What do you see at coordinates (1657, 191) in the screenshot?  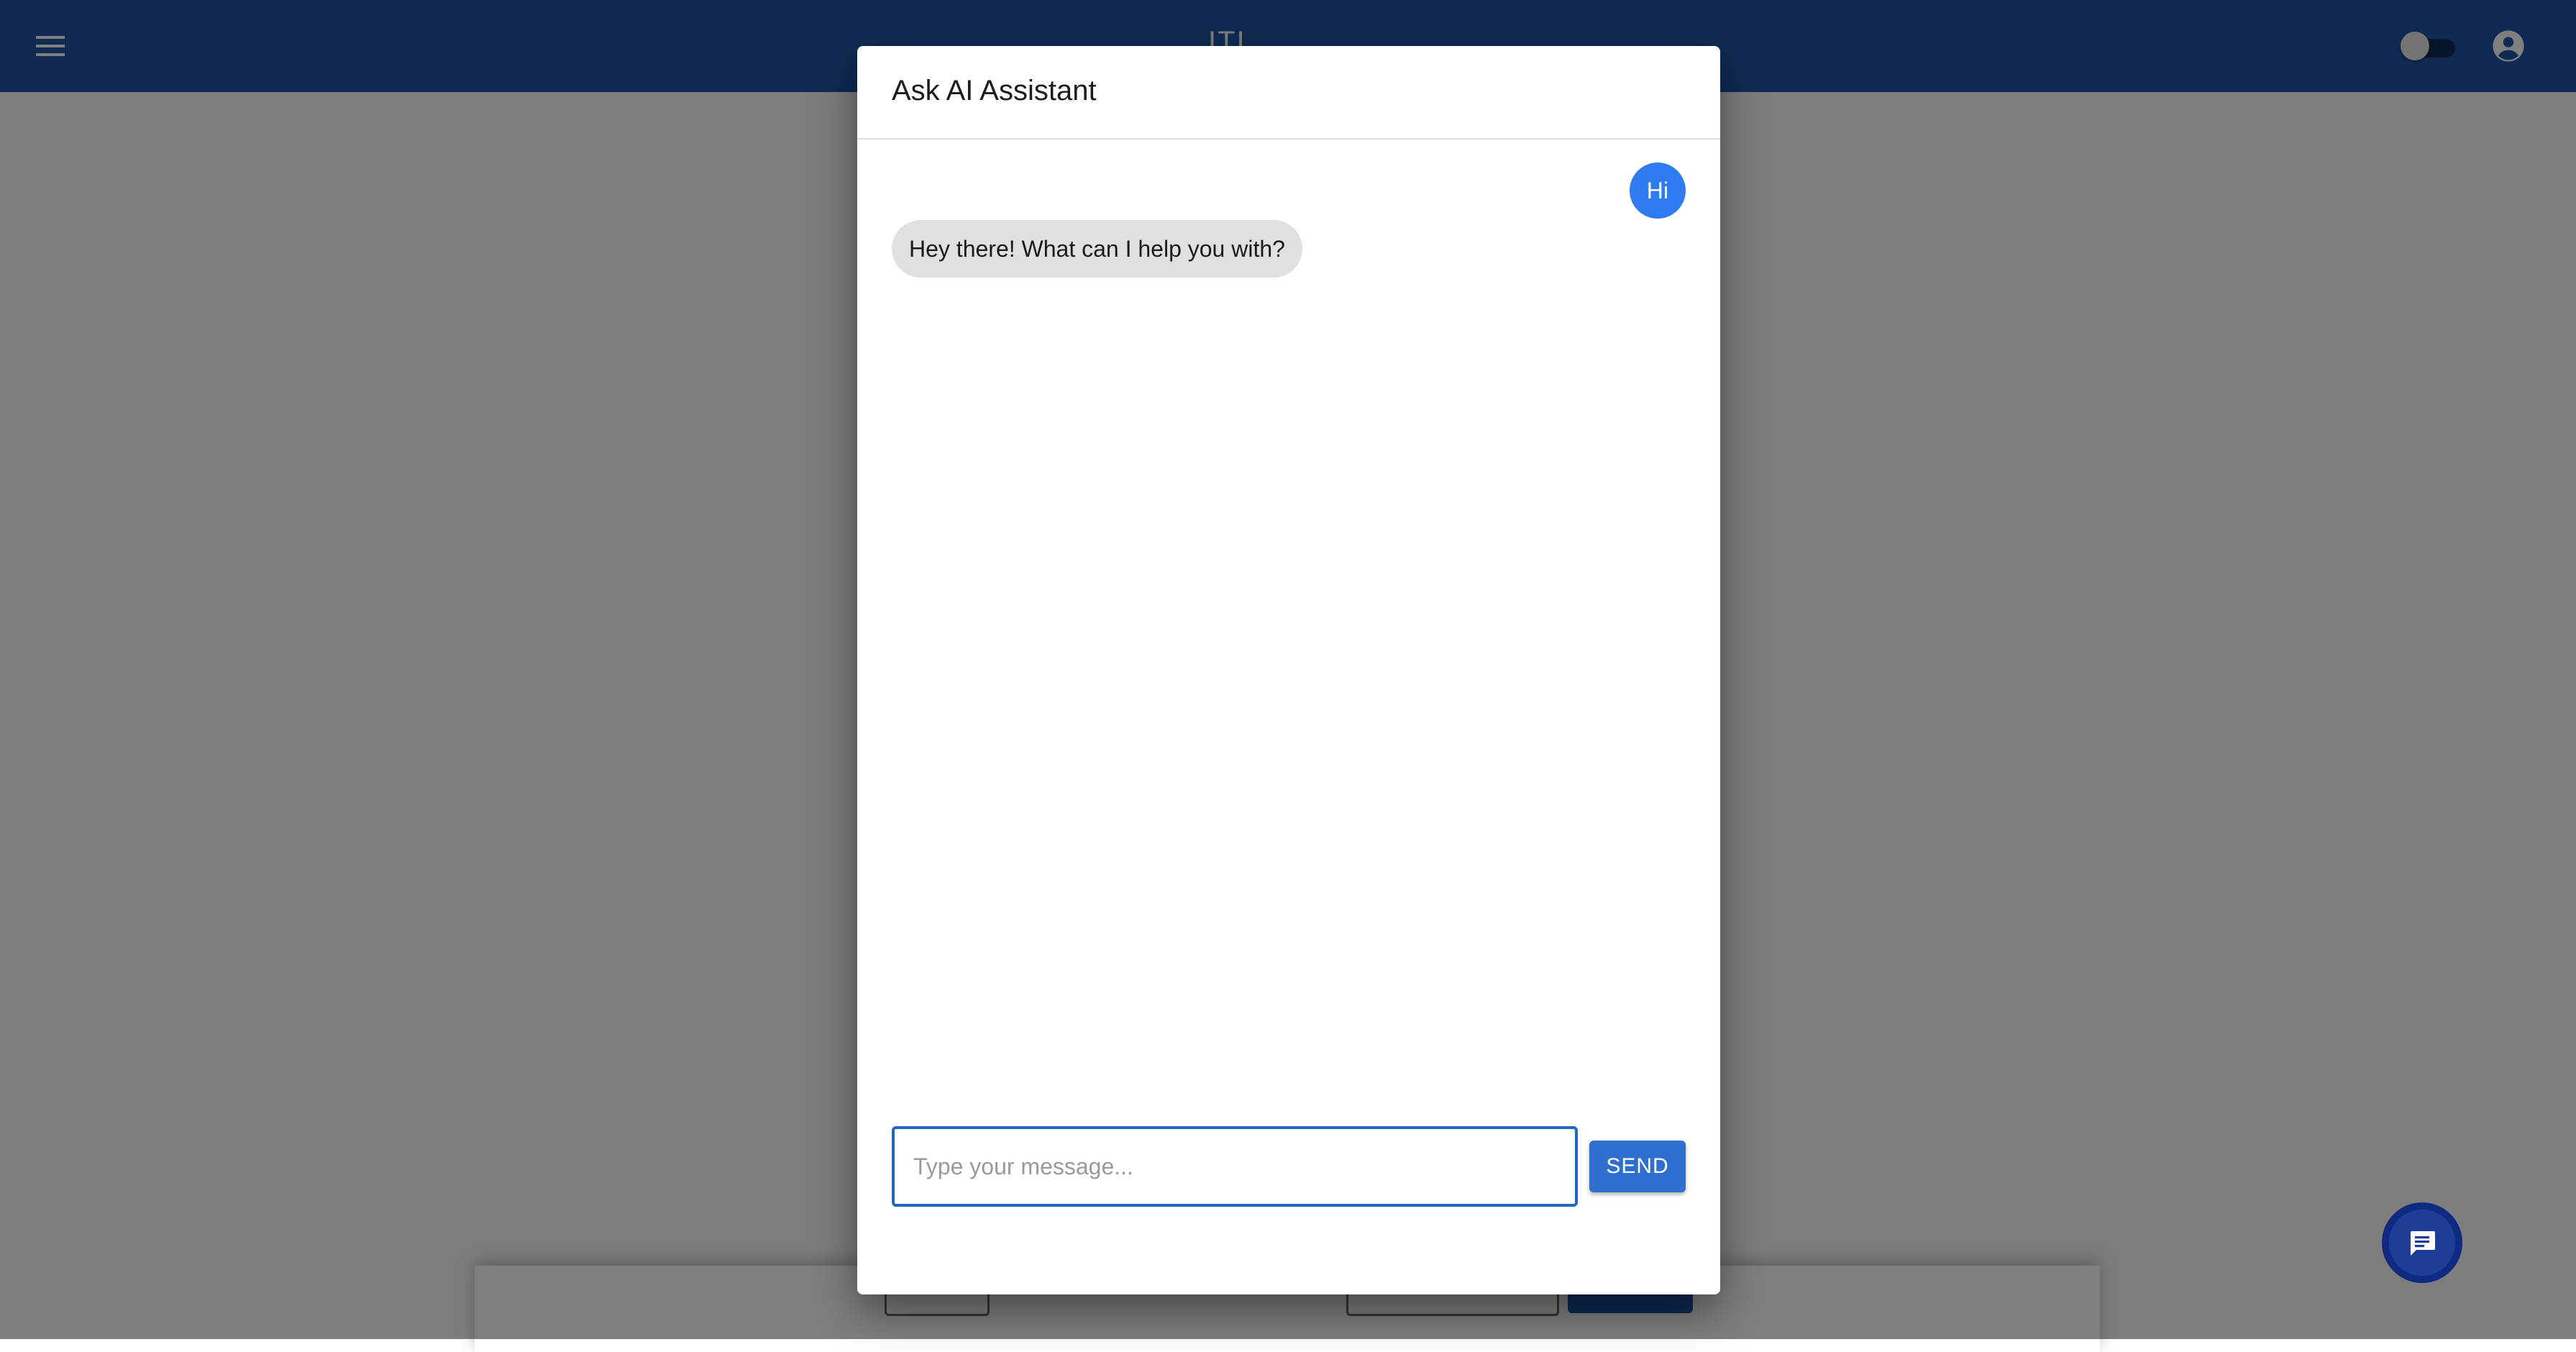 I see `user-message-bubble: Hi` at bounding box center [1657, 191].